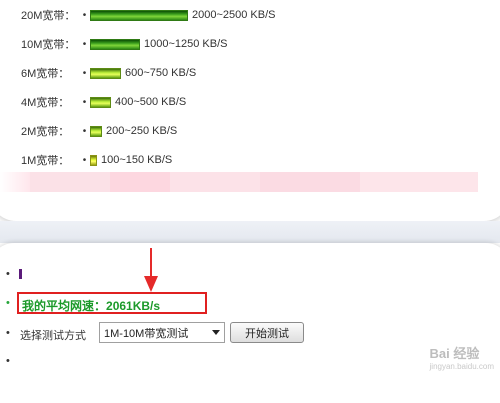 Image resolution: width=500 pixels, height=403 pixels. Describe the element at coordinates (45, 103) in the screenshot. I see `bandwidth-label: 4M宽带：` at that location.